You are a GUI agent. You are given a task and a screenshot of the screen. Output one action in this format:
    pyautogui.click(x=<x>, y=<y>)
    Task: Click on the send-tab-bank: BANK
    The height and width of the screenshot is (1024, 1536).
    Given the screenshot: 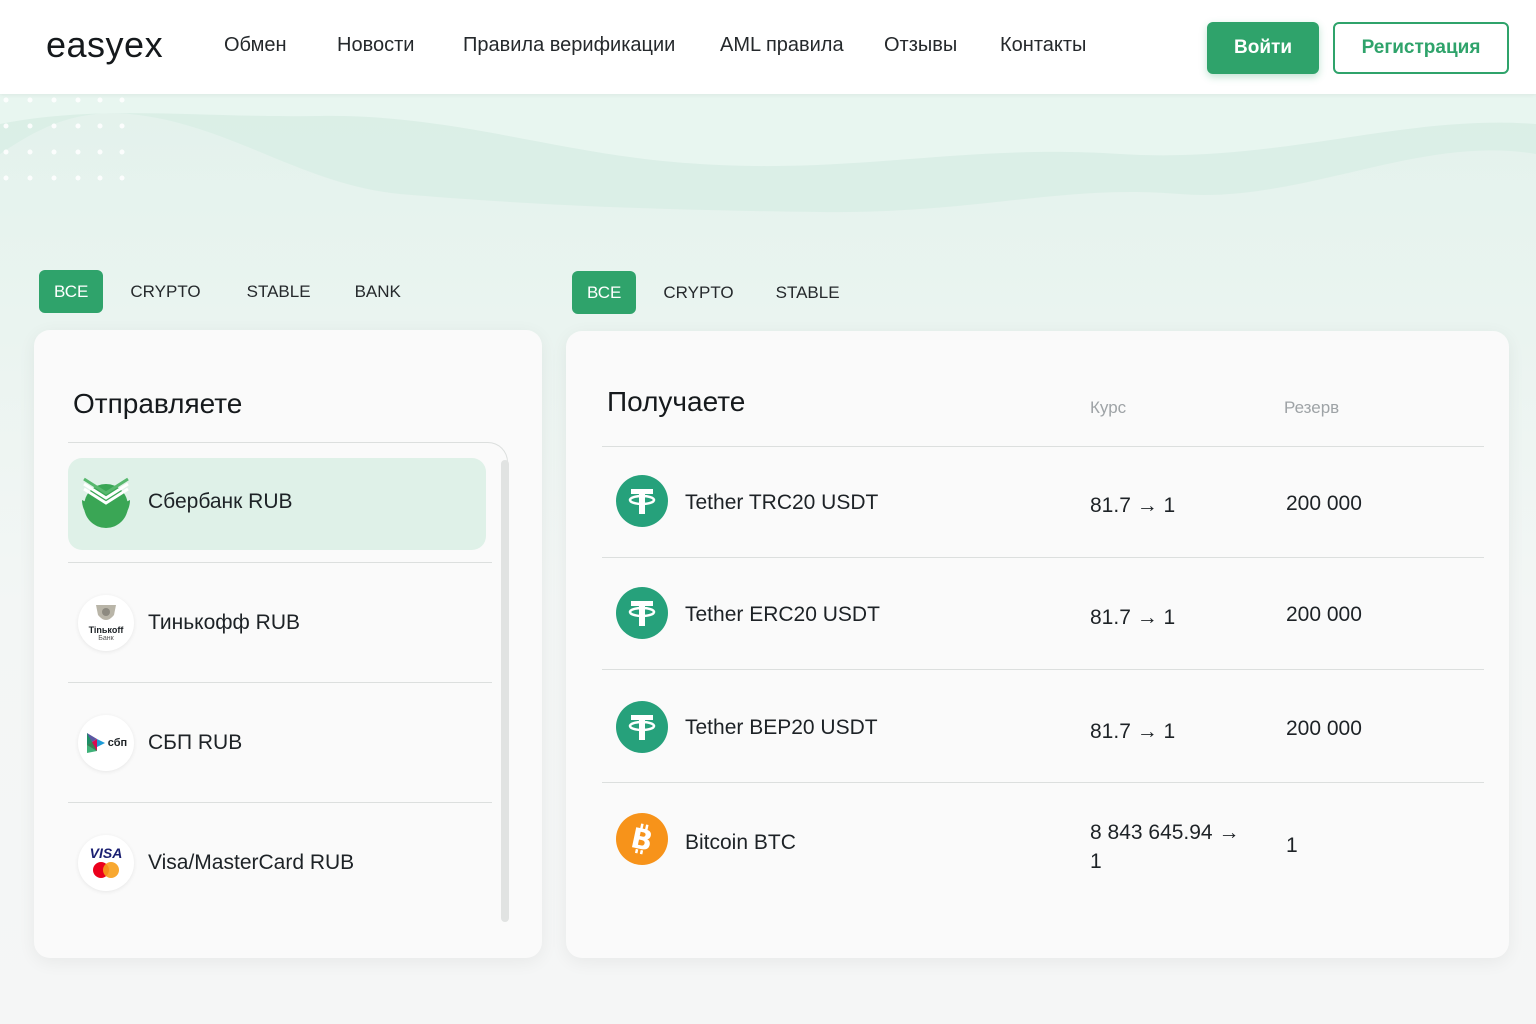 What is the action you would take?
    pyautogui.click(x=378, y=291)
    